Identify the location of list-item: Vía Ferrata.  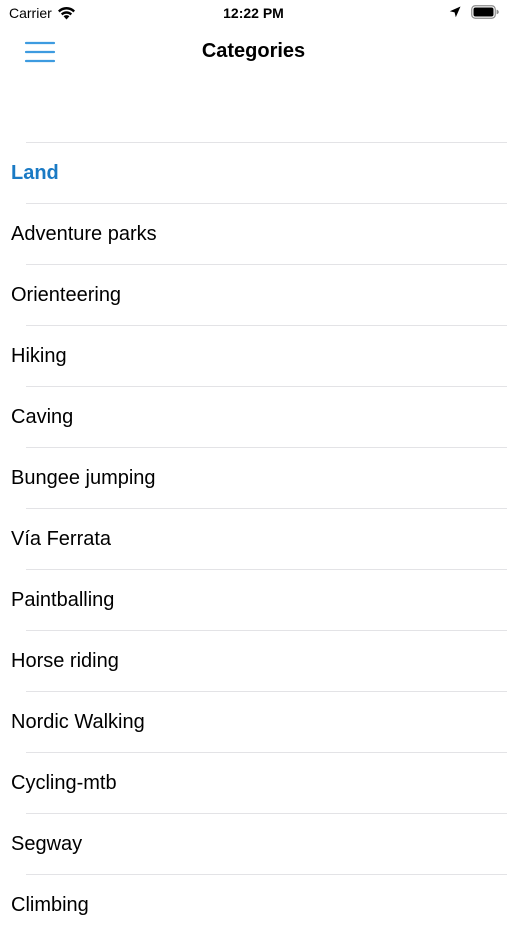
(253, 539).